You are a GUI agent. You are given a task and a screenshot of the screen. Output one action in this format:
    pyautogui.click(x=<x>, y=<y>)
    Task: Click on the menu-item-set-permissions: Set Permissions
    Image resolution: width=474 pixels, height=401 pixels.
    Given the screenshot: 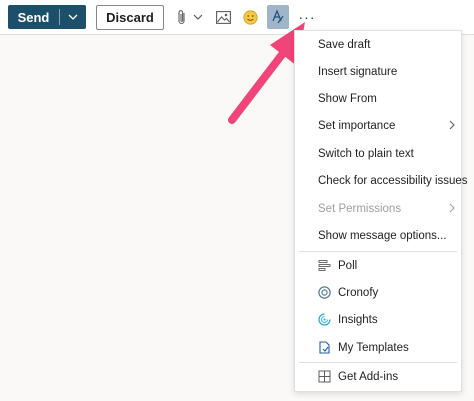 What is the action you would take?
    pyautogui.click(x=378, y=208)
    